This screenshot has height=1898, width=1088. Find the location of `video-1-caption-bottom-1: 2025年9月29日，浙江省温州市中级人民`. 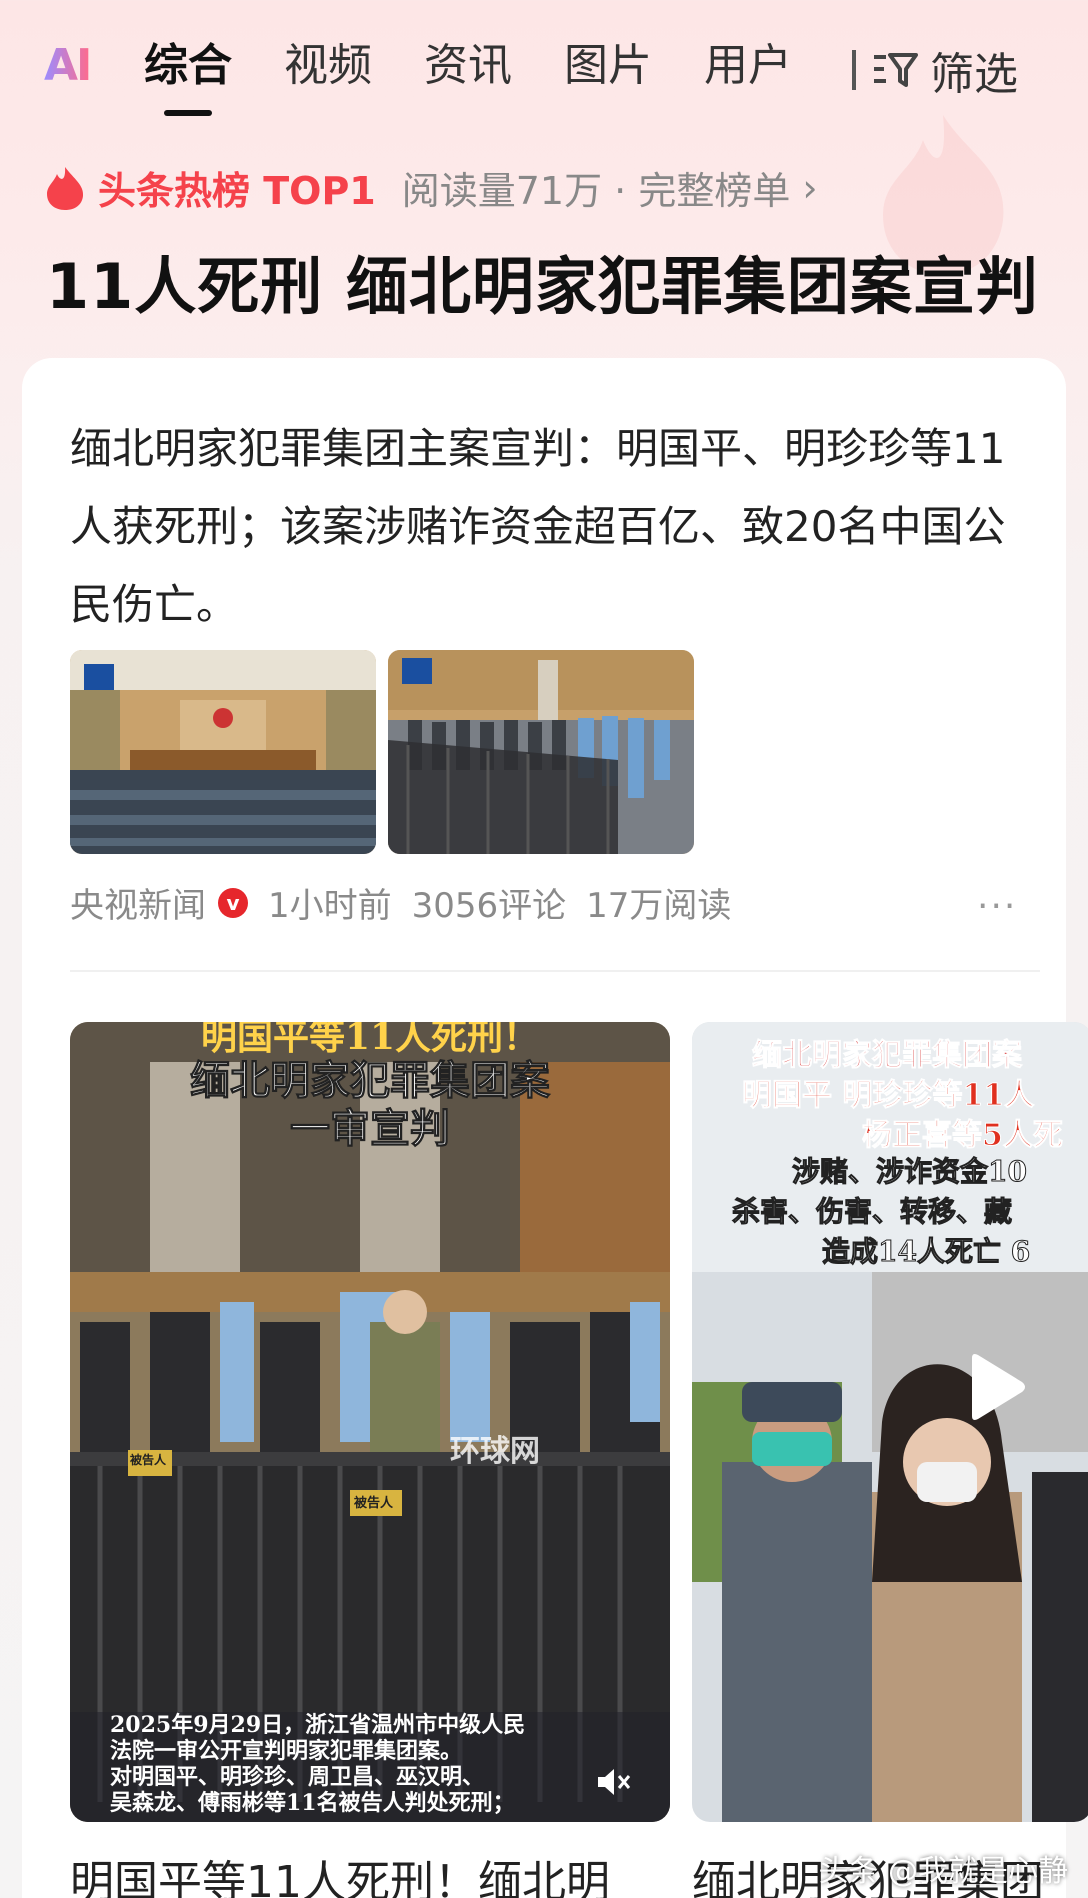

video-1-caption-bottom-1: 2025年9月29日，浙江省温州市中级人民 is located at coordinates (318, 1725).